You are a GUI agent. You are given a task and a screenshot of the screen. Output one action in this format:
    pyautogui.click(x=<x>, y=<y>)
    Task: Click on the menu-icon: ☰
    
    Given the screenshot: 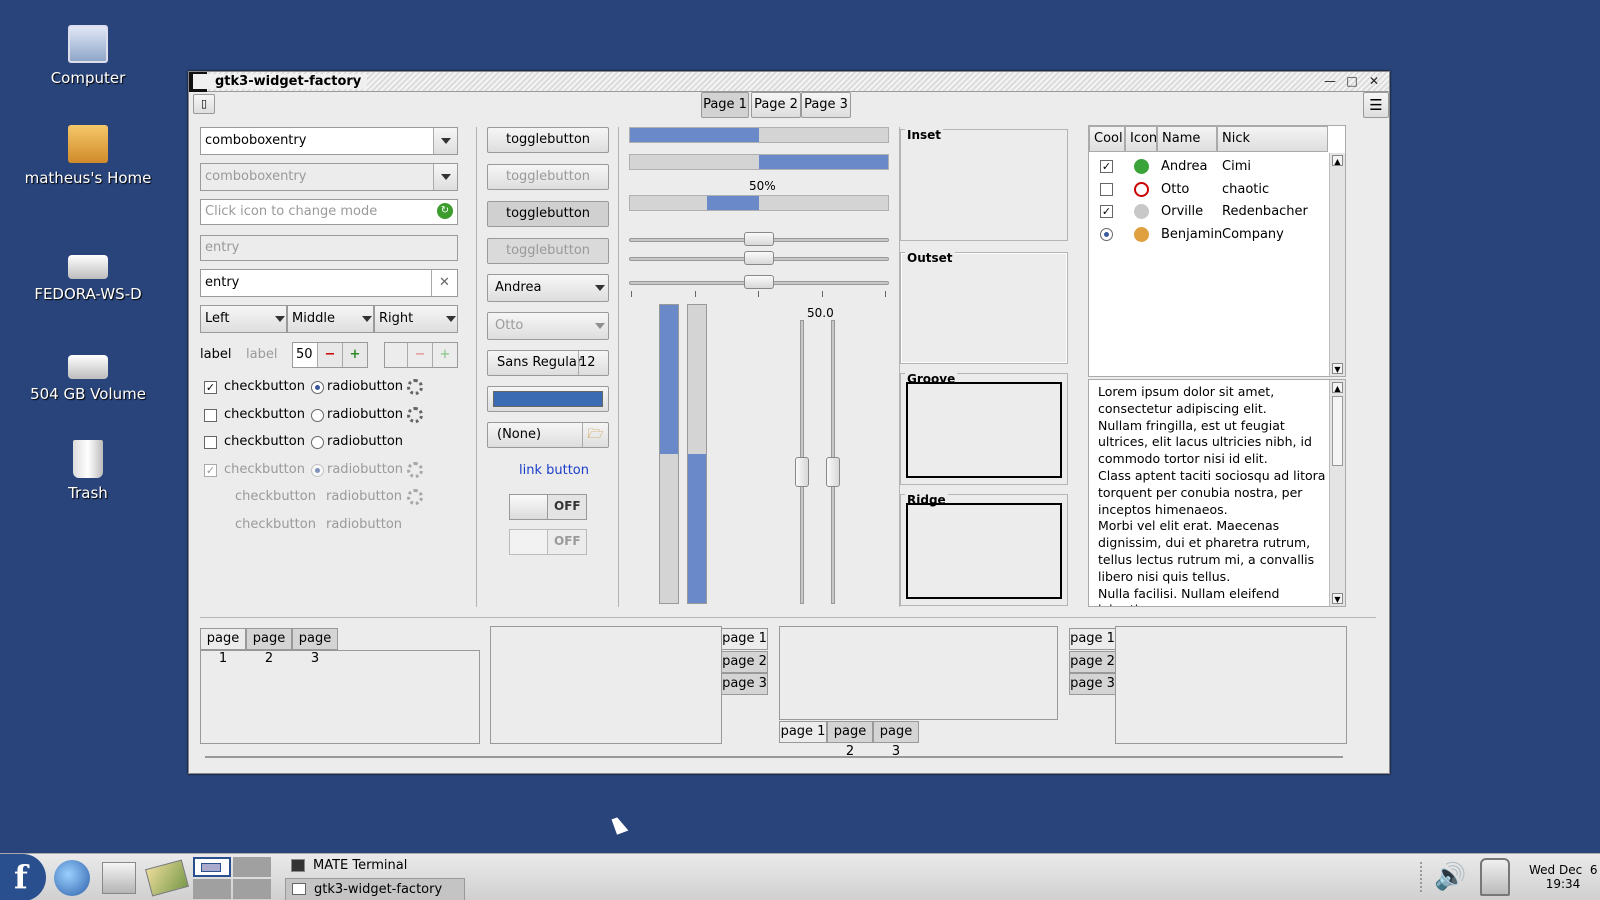 What is the action you would take?
    pyautogui.click(x=1376, y=105)
    